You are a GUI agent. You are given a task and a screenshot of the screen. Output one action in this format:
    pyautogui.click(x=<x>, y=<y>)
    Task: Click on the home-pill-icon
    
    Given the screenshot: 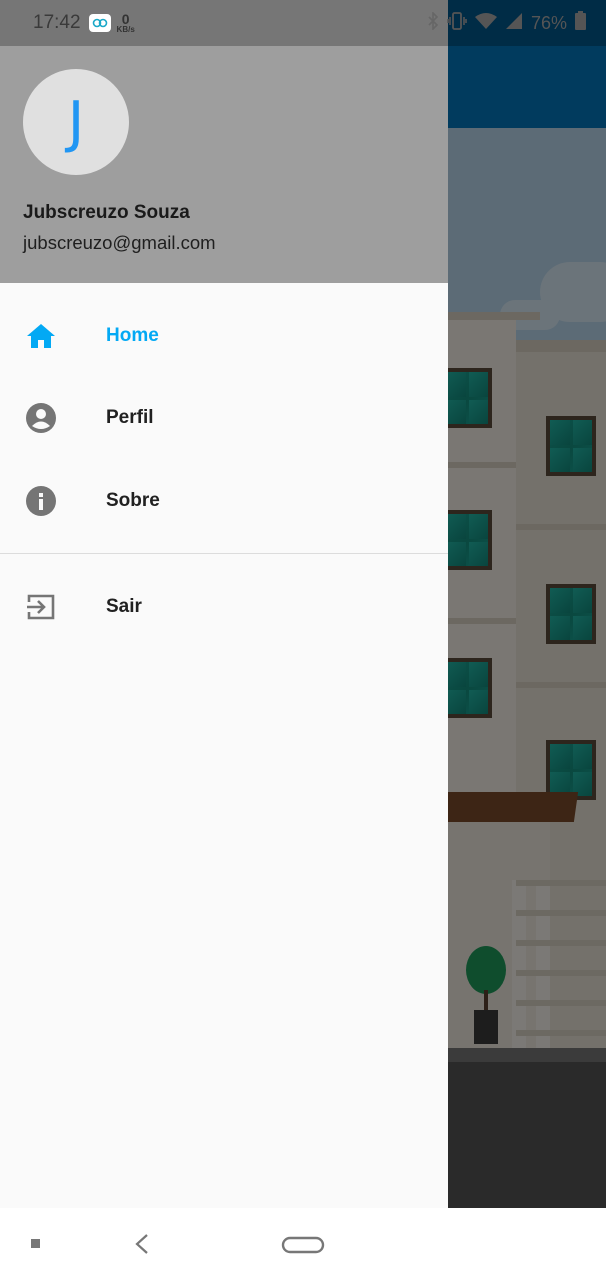 What is the action you would take?
    pyautogui.click(x=303, y=1245)
    